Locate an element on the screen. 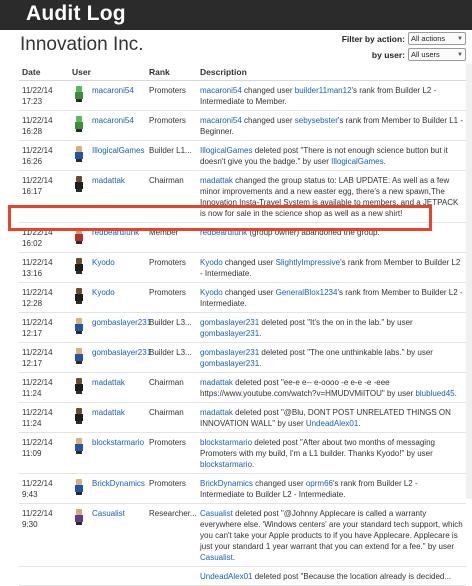  row-user-cell: IllogicalGames is located at coordinates (107, 155).